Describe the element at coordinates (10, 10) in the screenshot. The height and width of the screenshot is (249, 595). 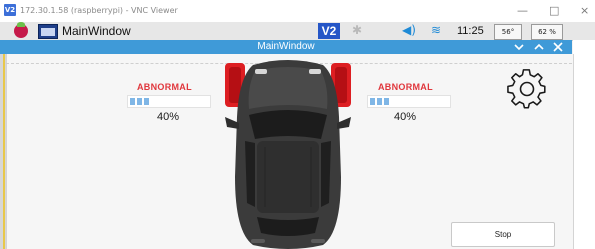
I see `vnc-logo-icon: V2` at that location.